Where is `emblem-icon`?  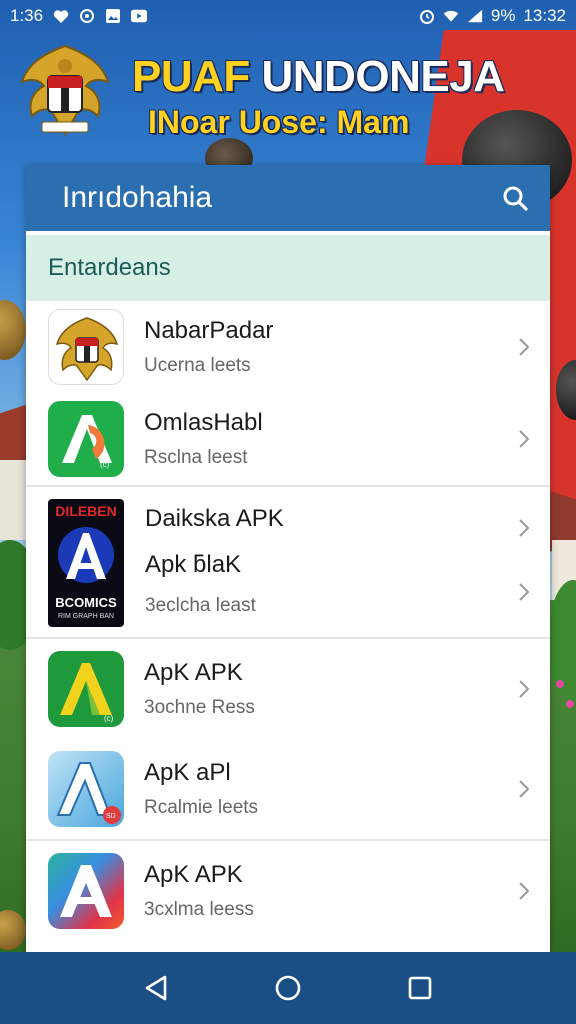 emblem-icon is located at coordinates (86, 347).